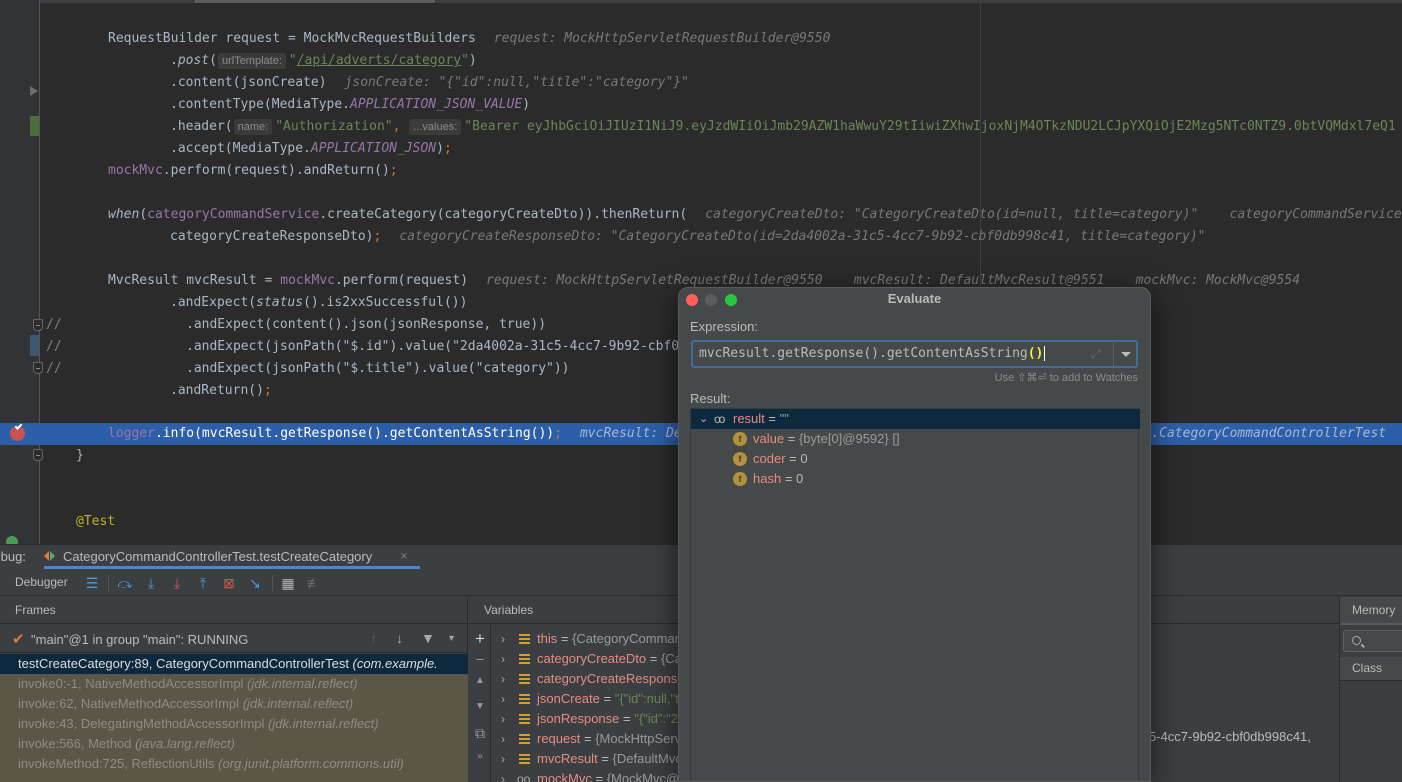  Describe the element at coordinates (703, 419) in the screenshot. I see `chevron-down-icon: ⌄` at that location.